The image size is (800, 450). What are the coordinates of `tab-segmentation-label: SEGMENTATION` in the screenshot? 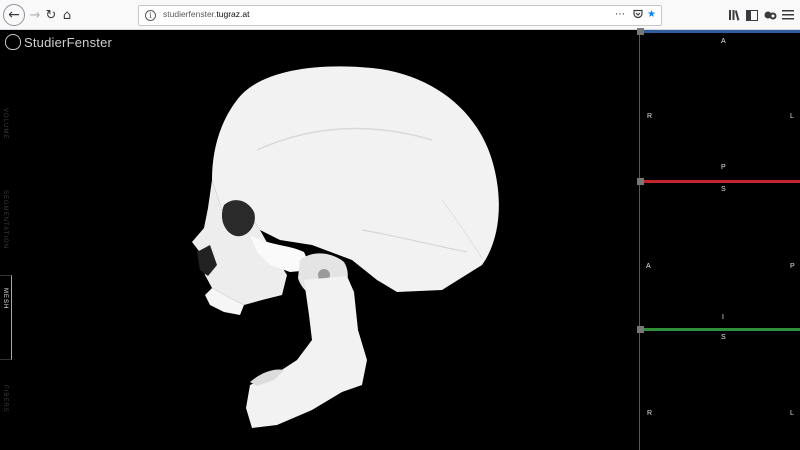 It's located at (5, 220).